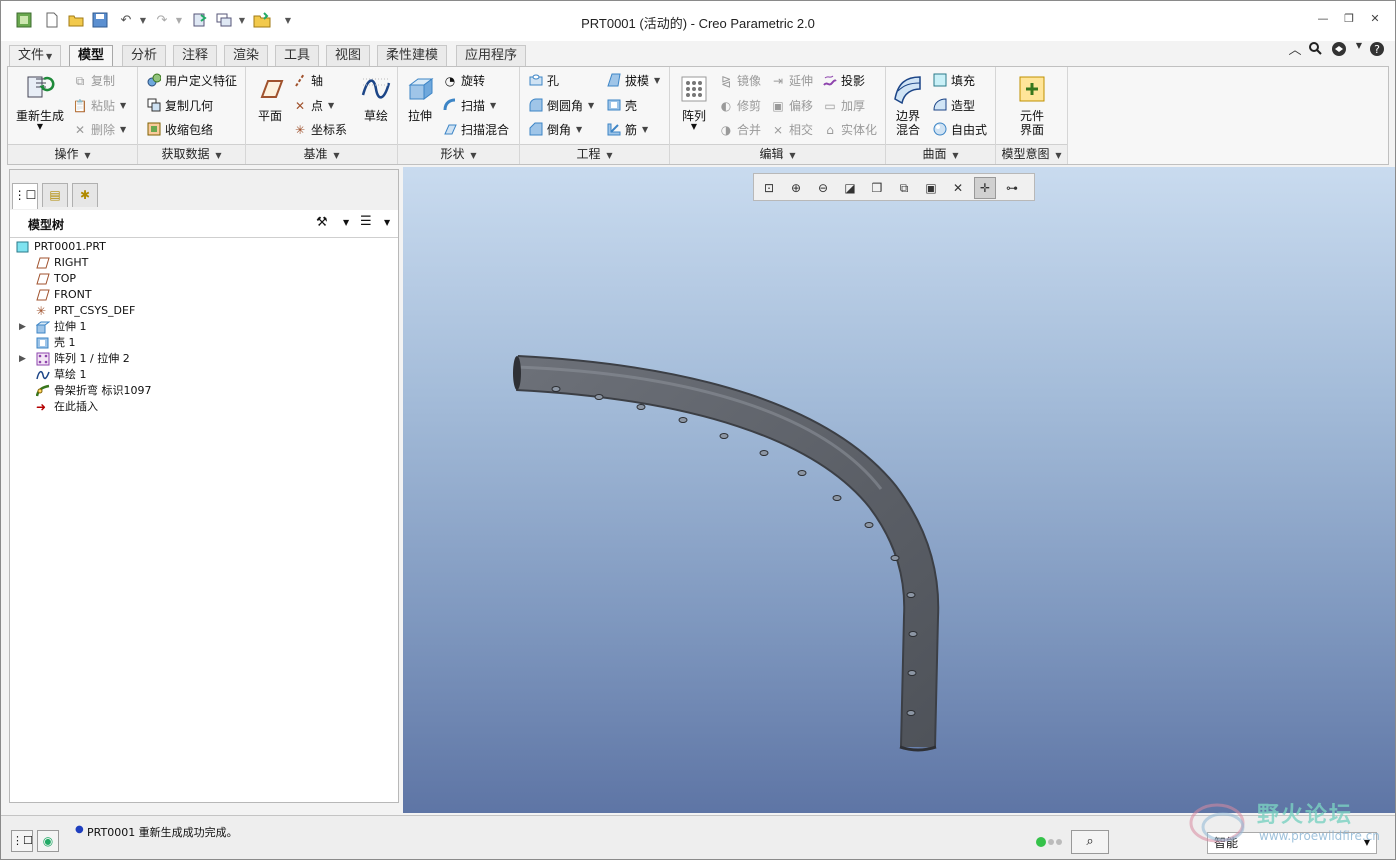 This screenshot has height=860, width=1396. I want to click on trim-button: ◐ 修剪, so click(739, 106).